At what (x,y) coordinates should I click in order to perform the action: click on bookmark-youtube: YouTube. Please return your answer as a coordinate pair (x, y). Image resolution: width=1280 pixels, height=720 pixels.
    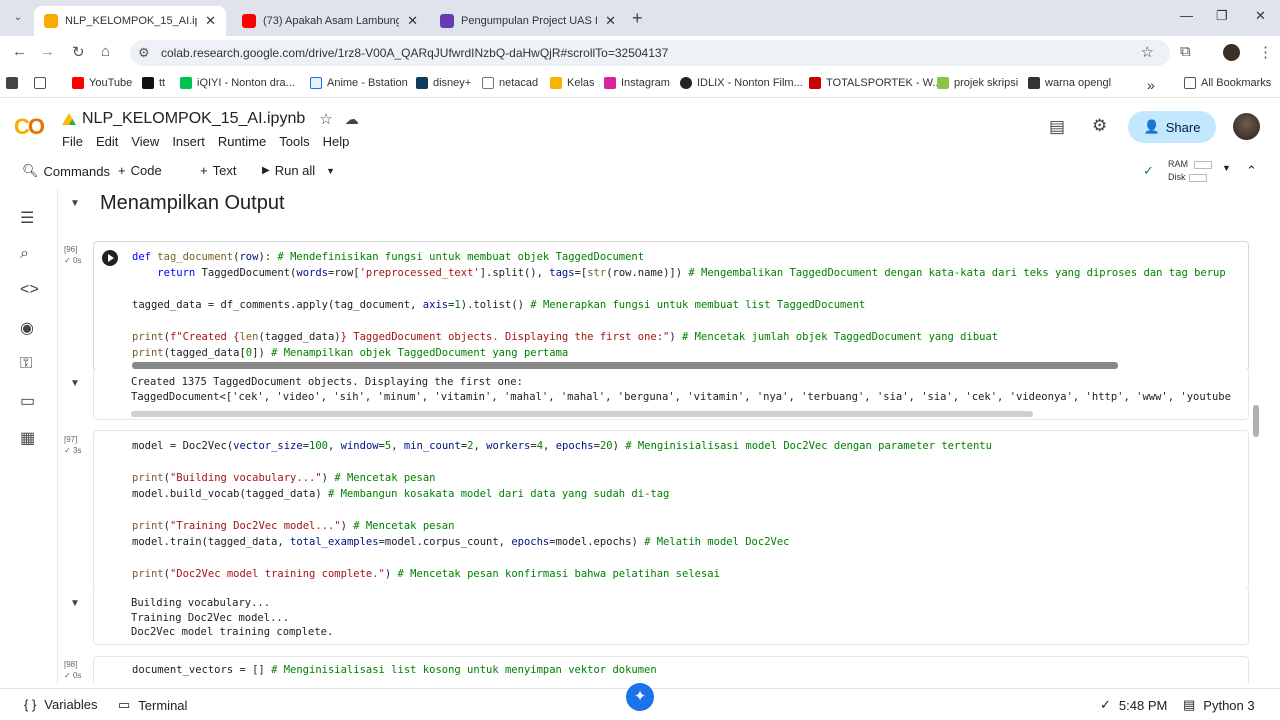
    Looking at the image, I should click on (102, 83).